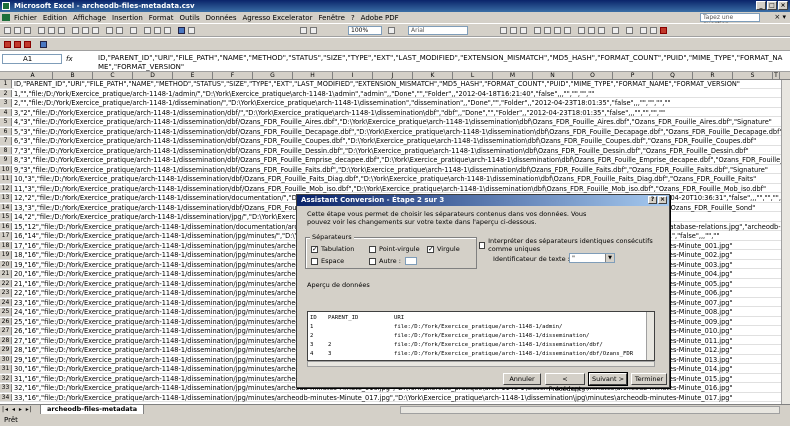 The image size is (790, 426). What do you see at coordinates (713, 76) in the screenshot?
I see `column-header: R` at bounding box center [713, 76].